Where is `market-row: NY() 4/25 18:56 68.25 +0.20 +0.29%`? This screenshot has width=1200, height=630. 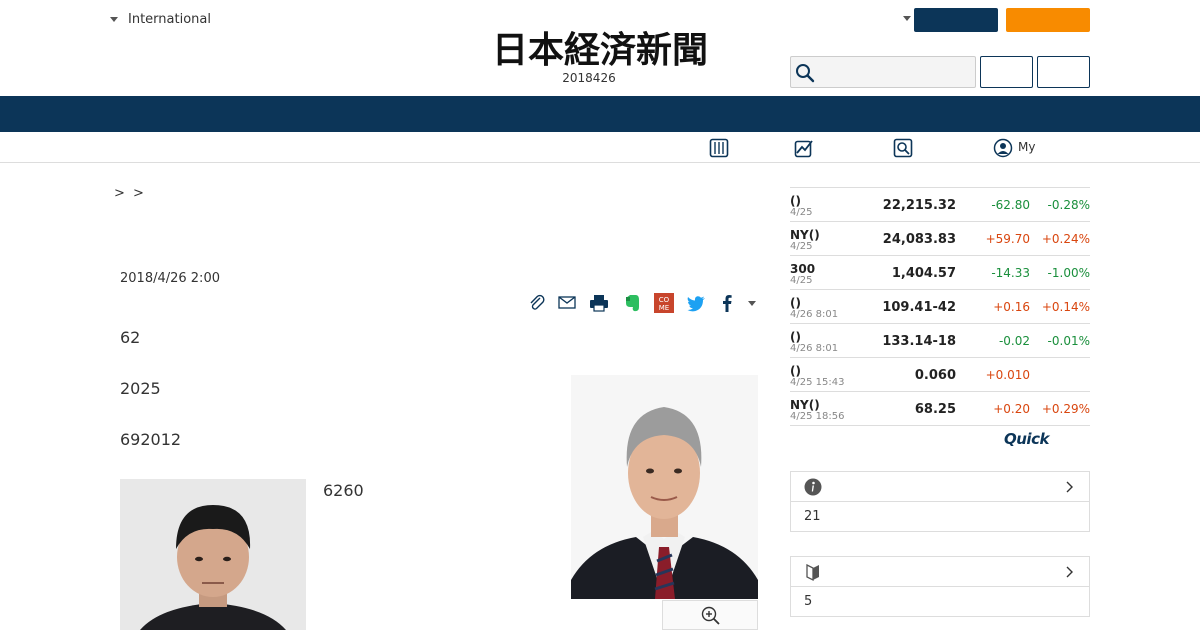
market-row: NY() 4/25 18:56 68.25 +0.20 +0.29% is located at coordinates (940, 409).